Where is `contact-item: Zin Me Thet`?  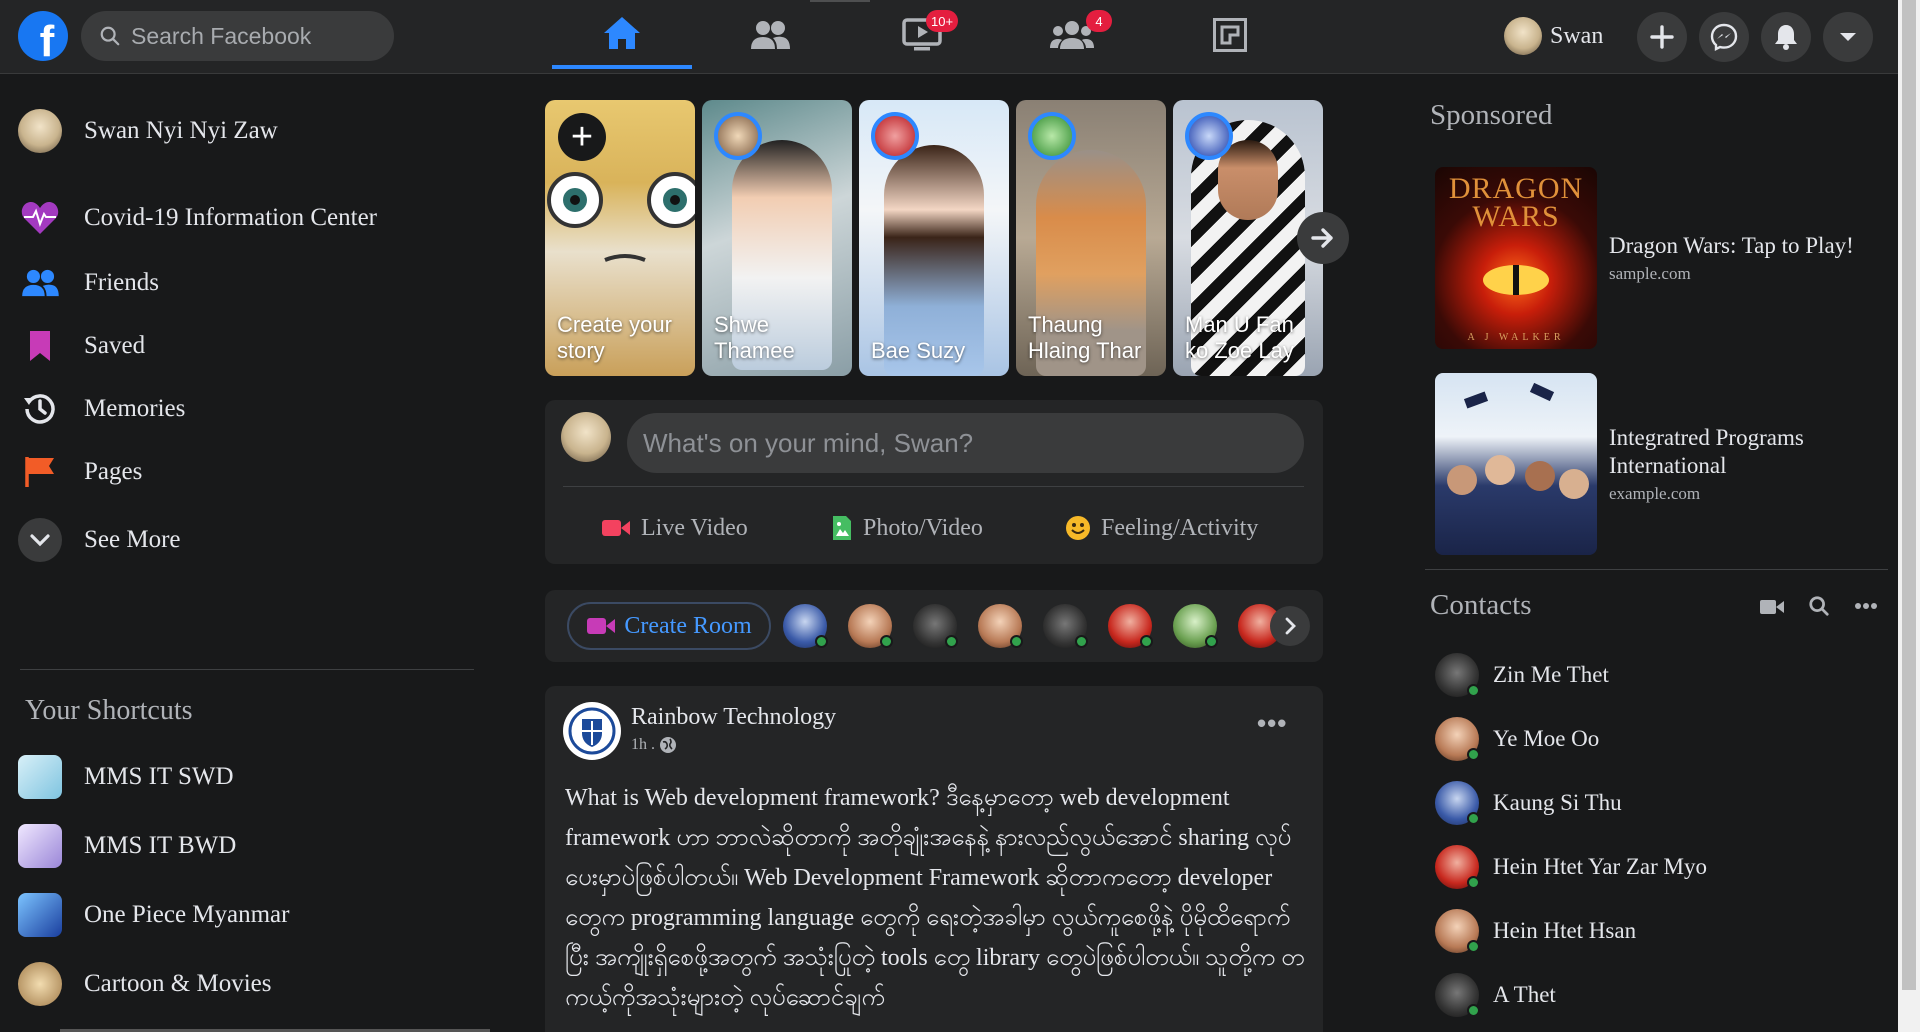 contact-item: Zin Me Thet is located at coordinates (1522, 675).